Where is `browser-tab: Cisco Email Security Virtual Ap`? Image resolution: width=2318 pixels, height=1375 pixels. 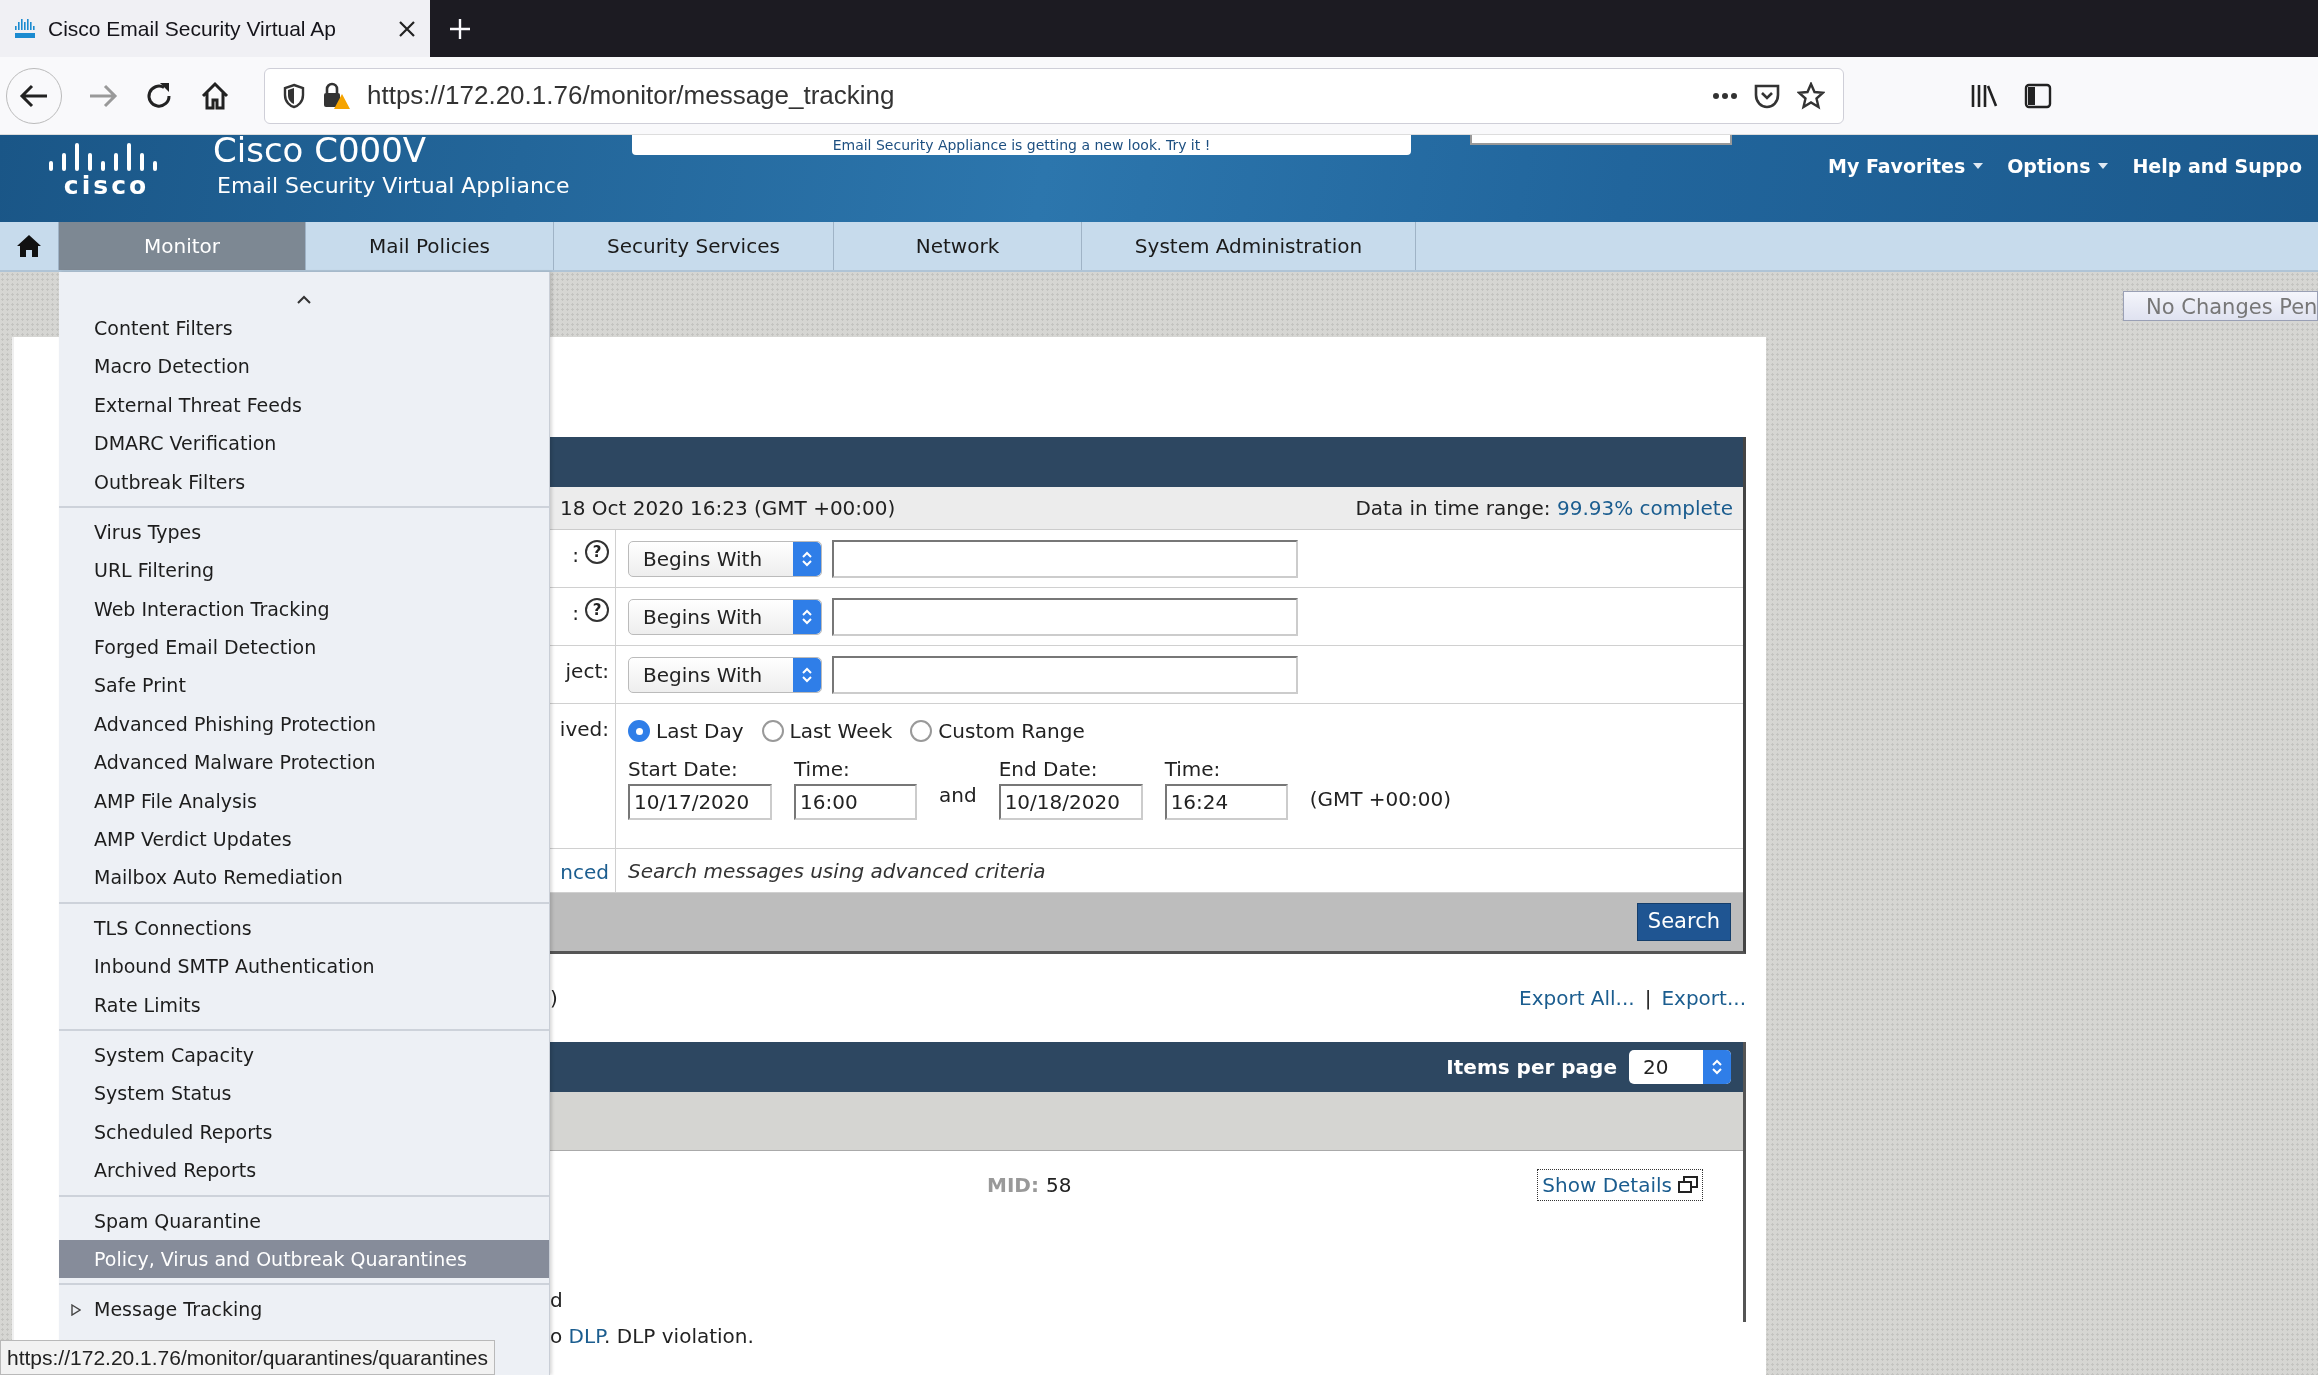 browser-tab: Cisco Email Security Virtual Ap is located at coordinates (215, 28).